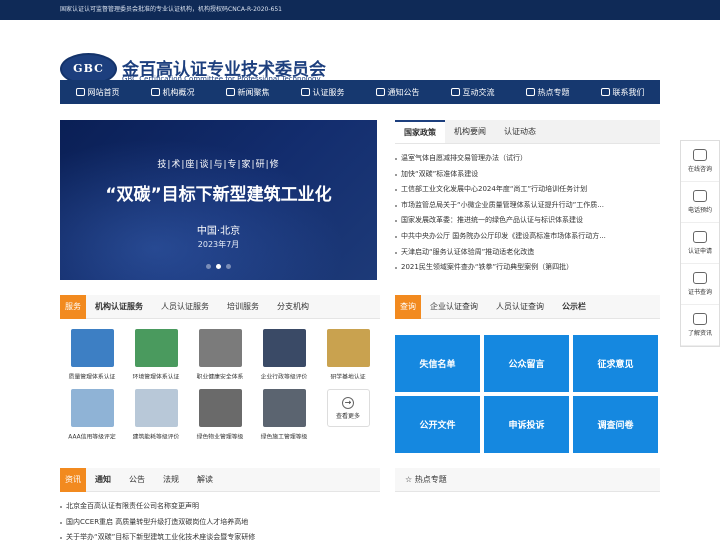 The height and width of the screenshot is (546, 720). I want to click on info-item: 关于举办“双碳”目标下新型建筑工业化技术座谈会暨专家研修, so click(220, 538).